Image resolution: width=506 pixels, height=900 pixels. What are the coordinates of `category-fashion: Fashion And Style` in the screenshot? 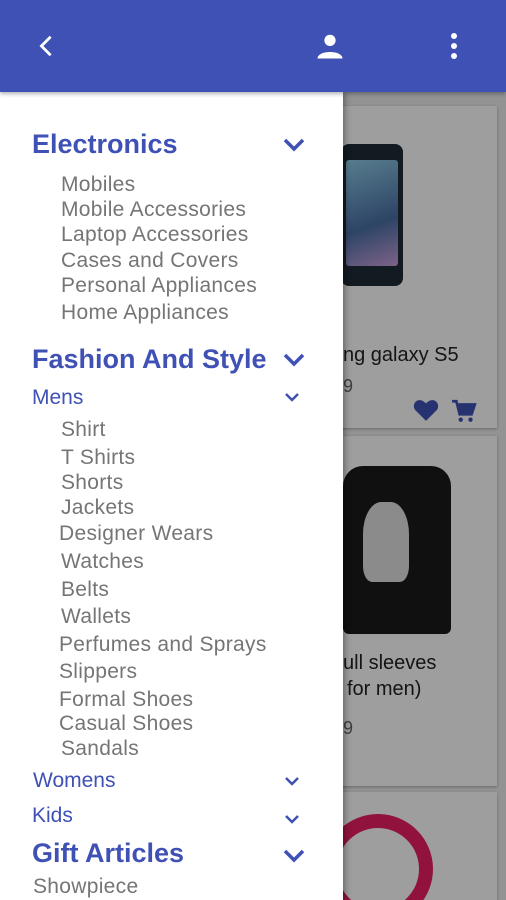 It's located at (149, 359).